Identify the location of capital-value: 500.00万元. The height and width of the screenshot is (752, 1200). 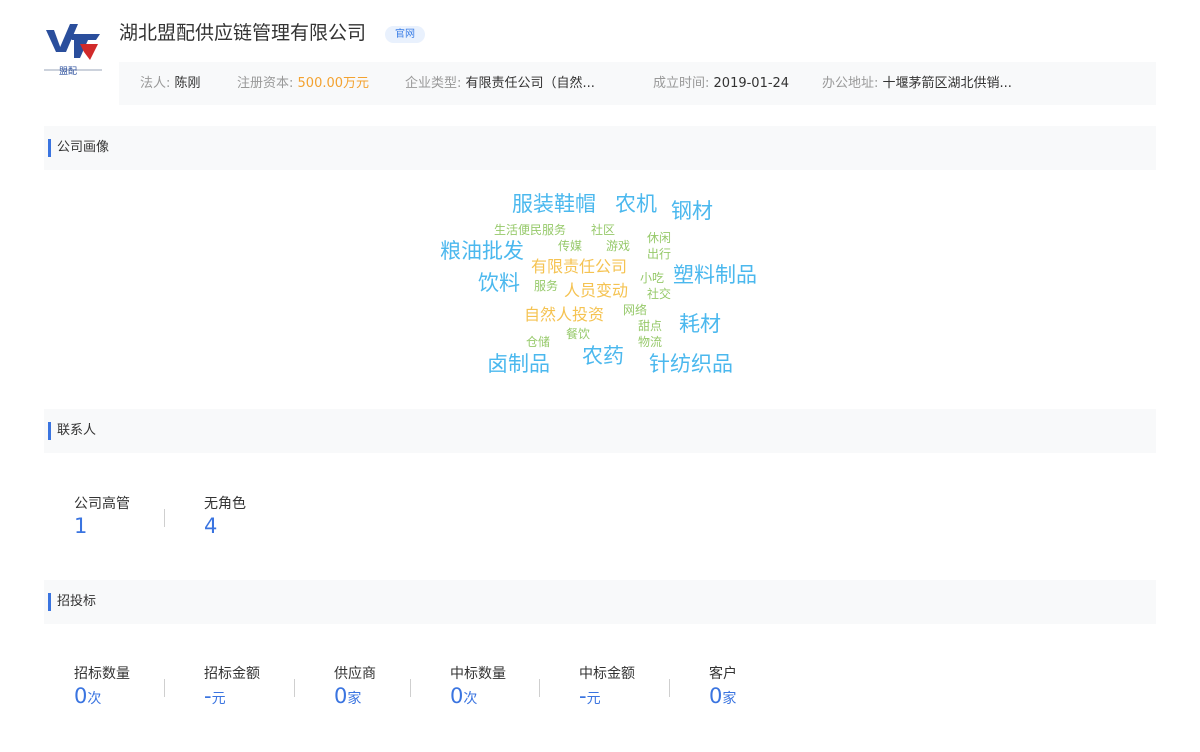
(333, 83).